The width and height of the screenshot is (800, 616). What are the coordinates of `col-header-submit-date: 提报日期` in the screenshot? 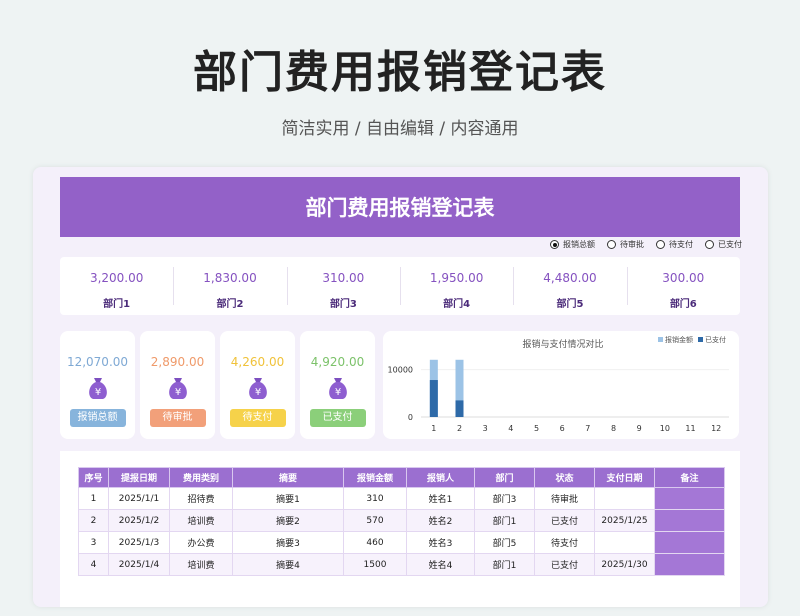 It's located at (139, 477).